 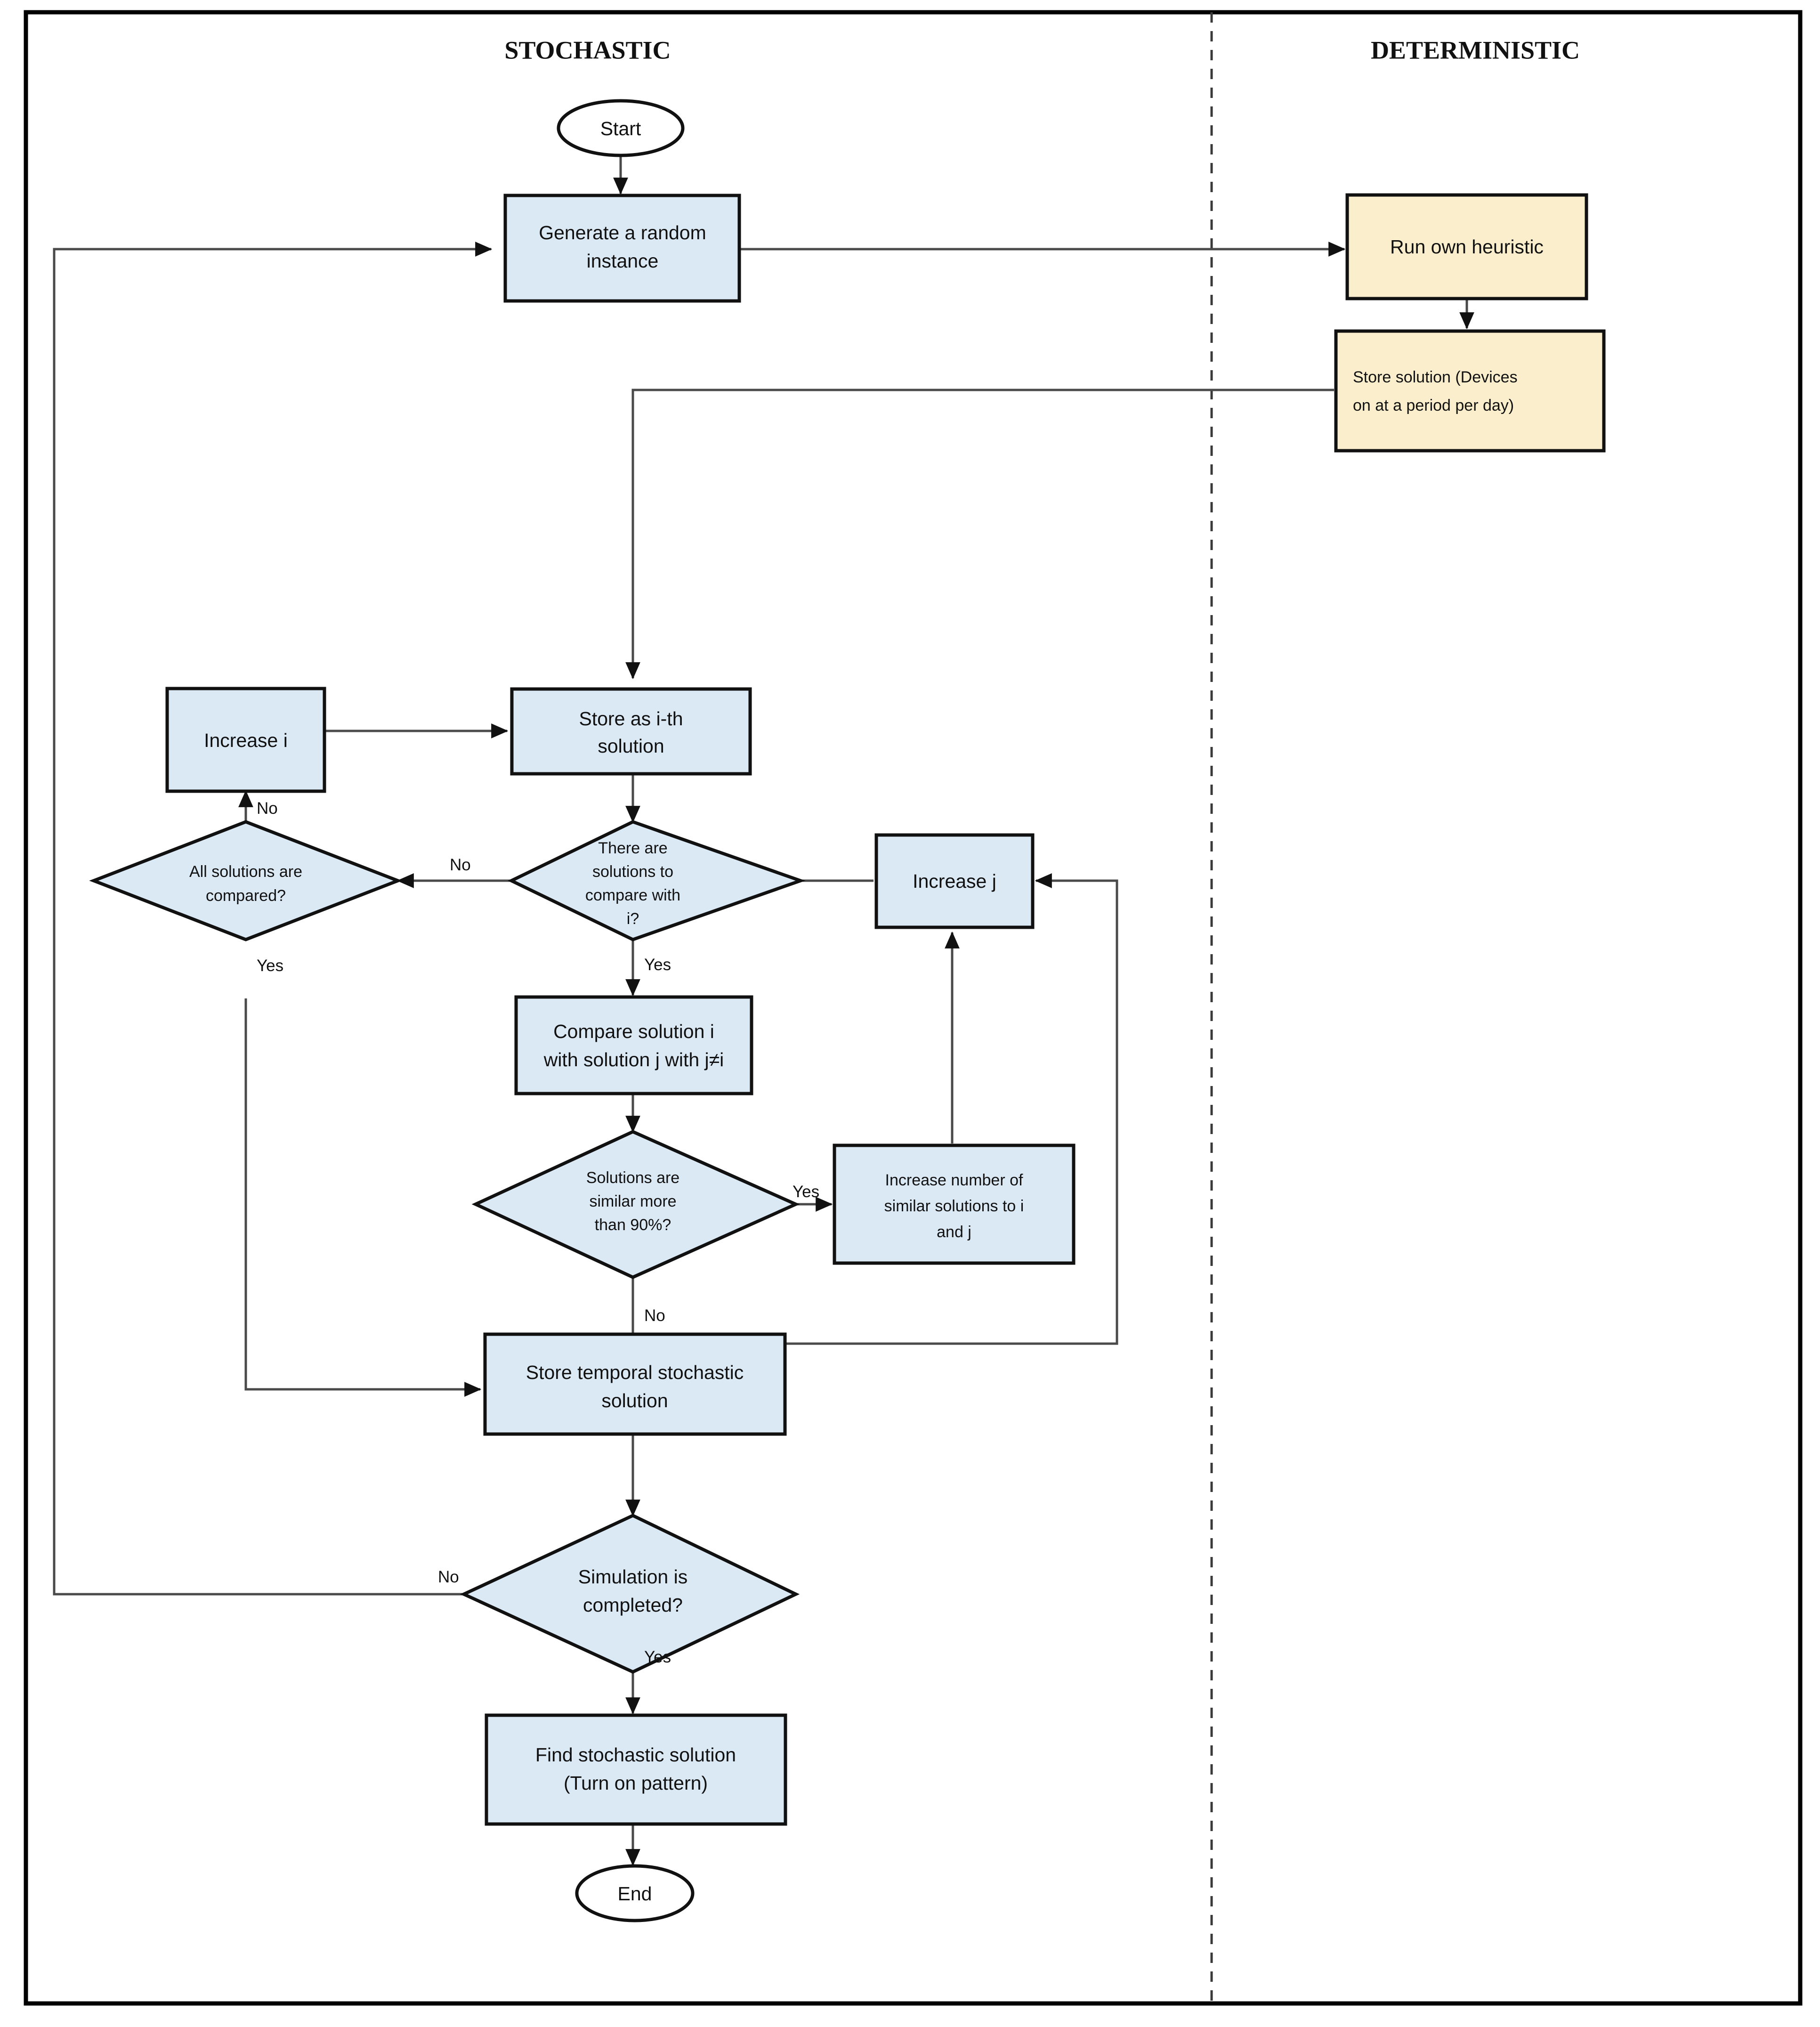 I want to click on edge-label-all-compared-no: No, so click(x=267, y=809).